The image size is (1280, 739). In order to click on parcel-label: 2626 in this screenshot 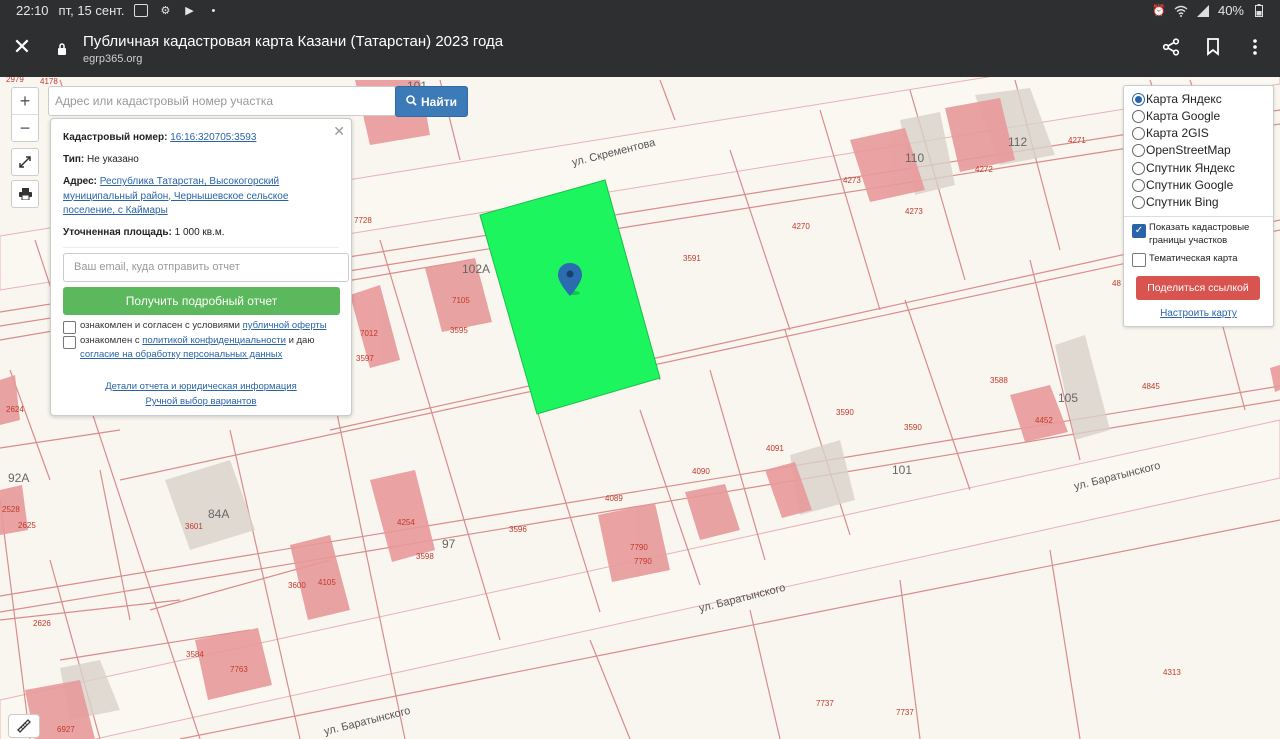, I will do `click(42, 623)`.